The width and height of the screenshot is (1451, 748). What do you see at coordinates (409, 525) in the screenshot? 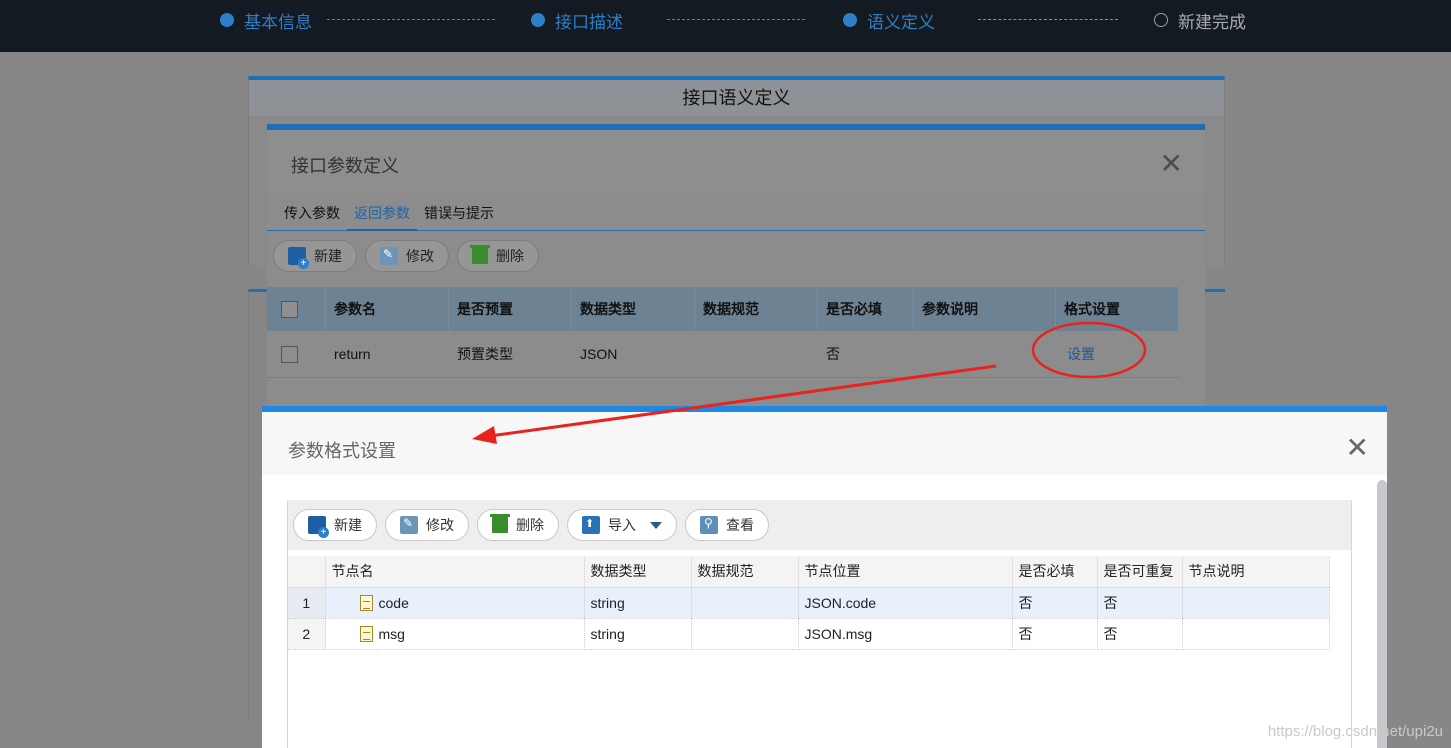
I see `edit-icon` at bounding box center [409, 525].